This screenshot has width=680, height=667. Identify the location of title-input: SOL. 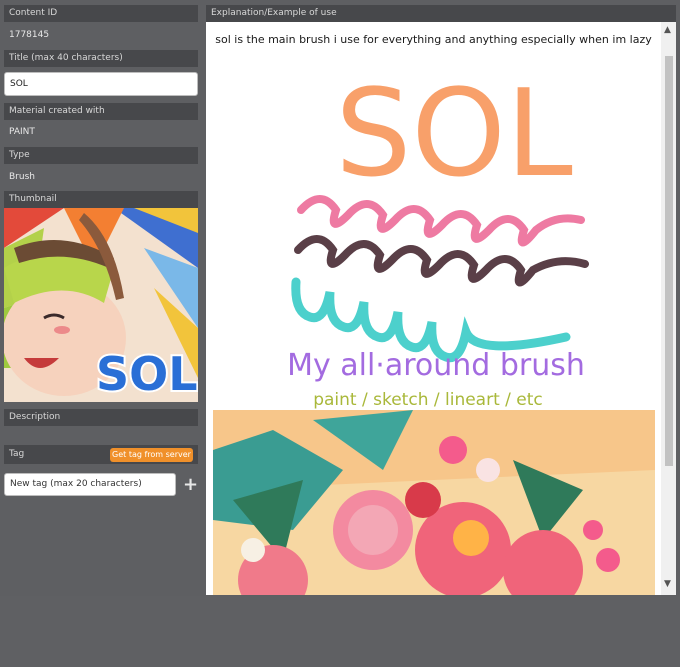
(101, 84).